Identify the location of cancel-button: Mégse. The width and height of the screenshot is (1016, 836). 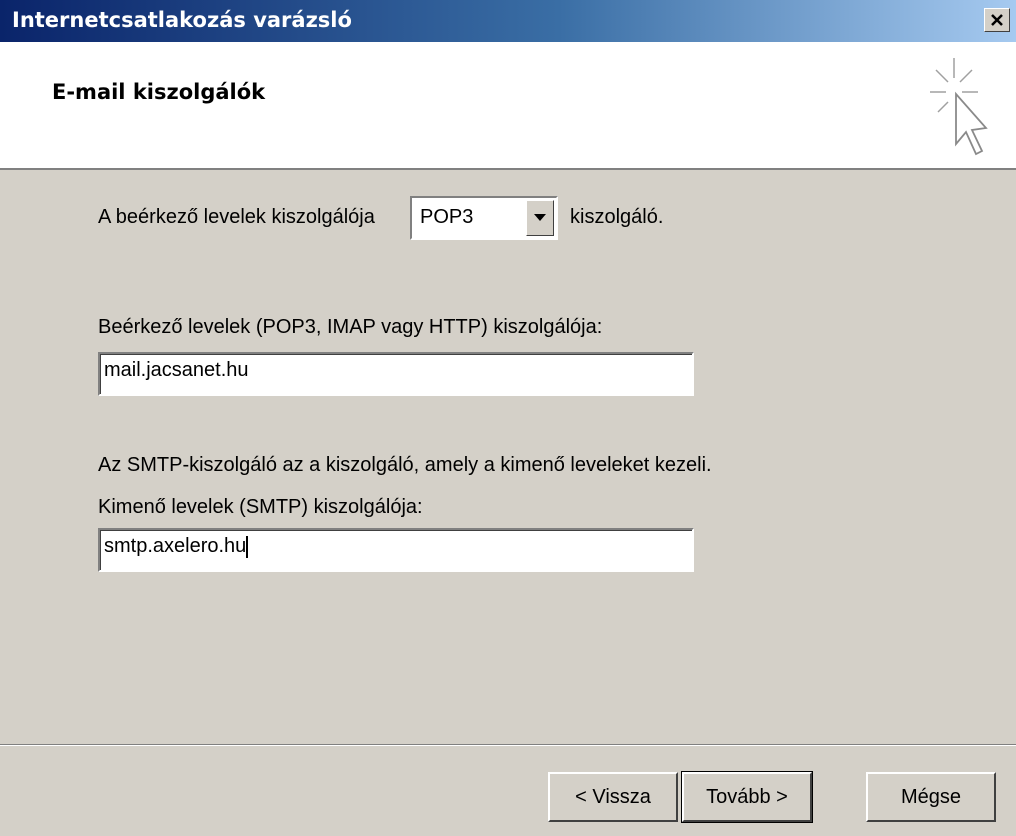
(931, 797).